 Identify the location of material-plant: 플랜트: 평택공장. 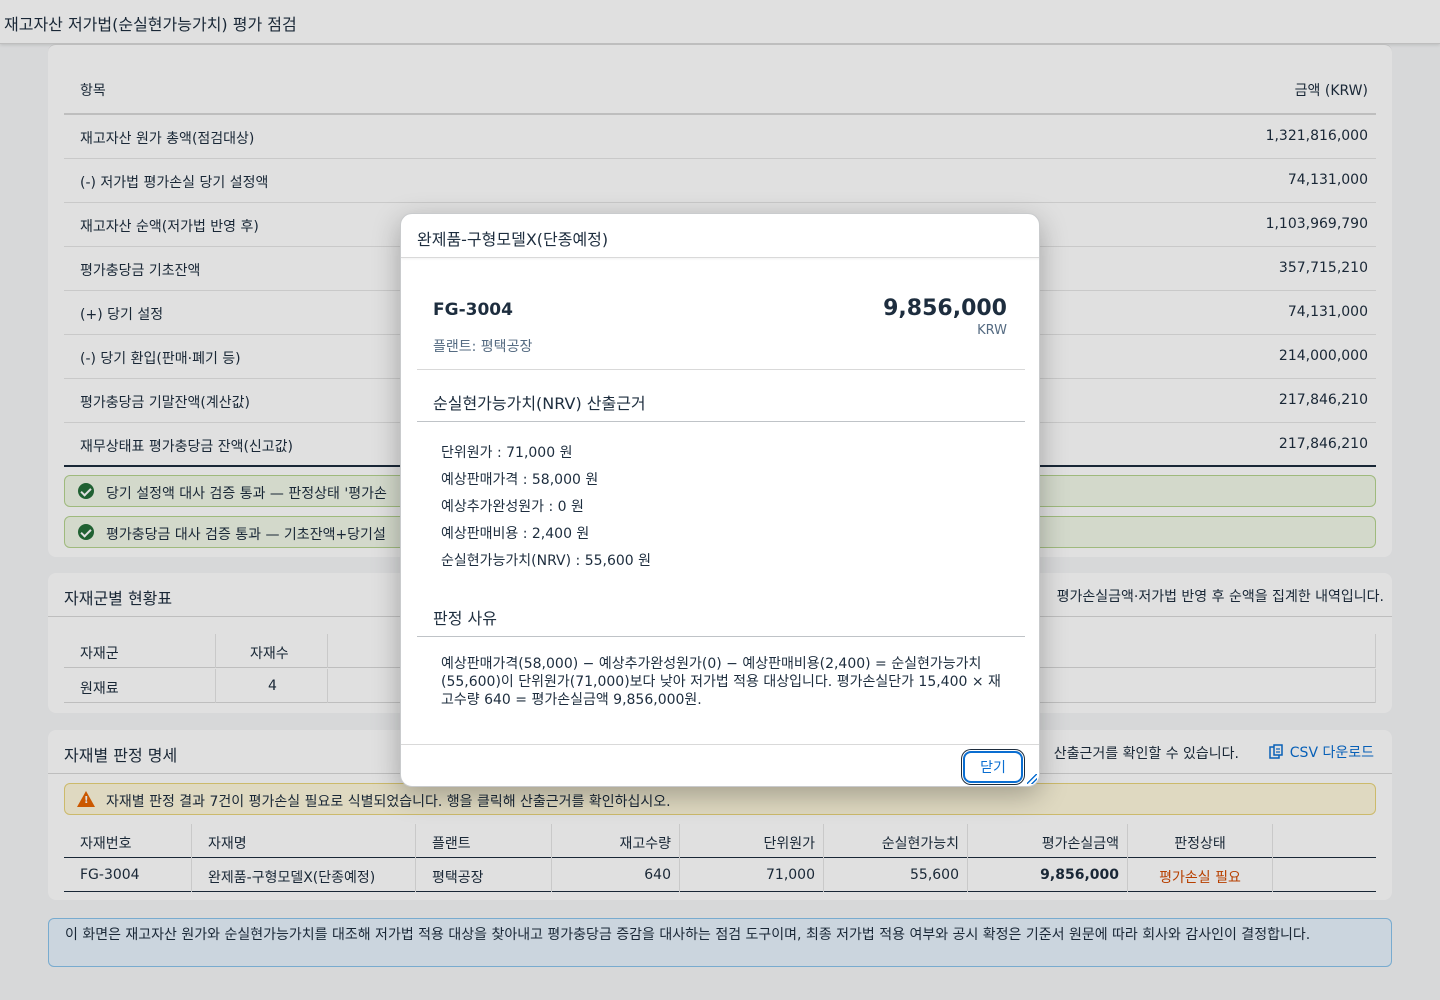
(483, 347).